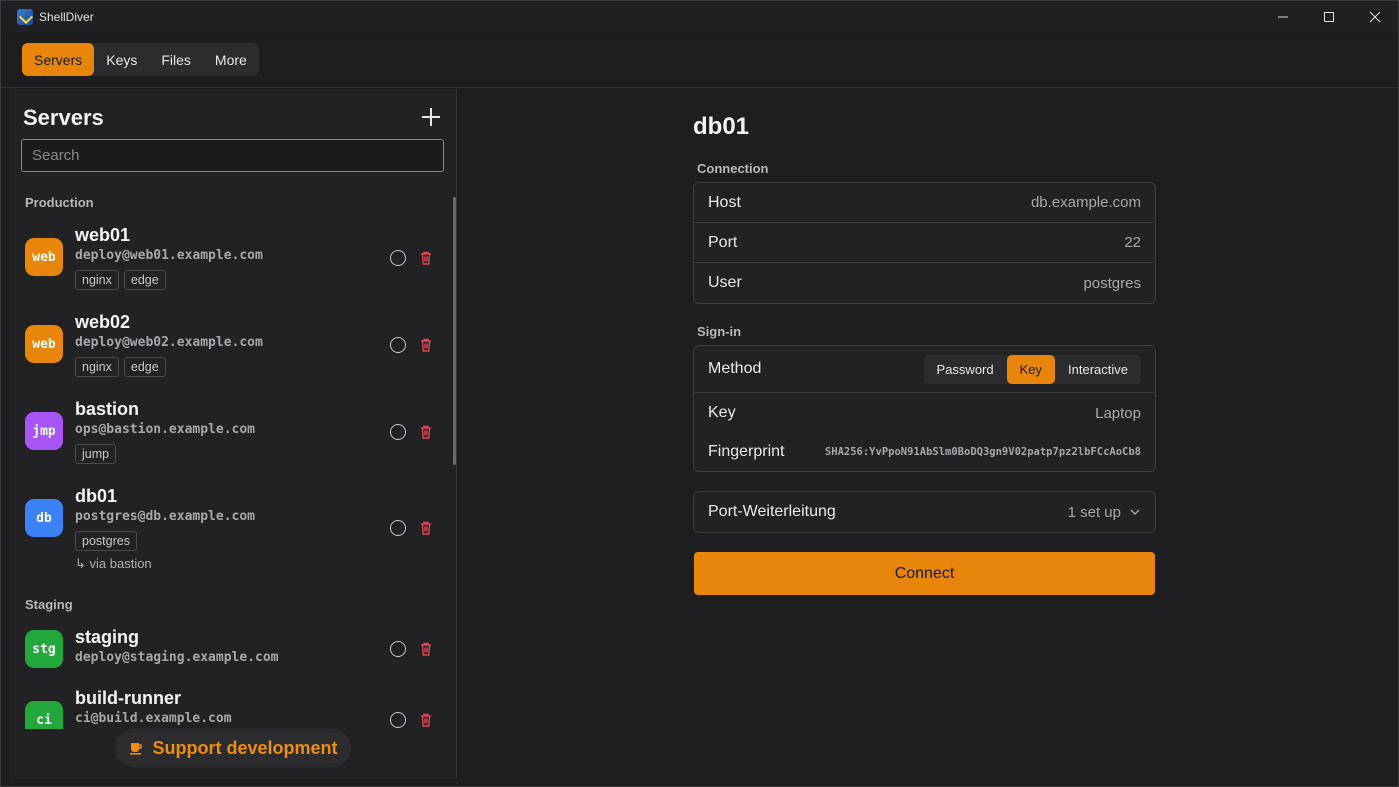  I want to click on method-key-option: Key, so click(1031, 369).